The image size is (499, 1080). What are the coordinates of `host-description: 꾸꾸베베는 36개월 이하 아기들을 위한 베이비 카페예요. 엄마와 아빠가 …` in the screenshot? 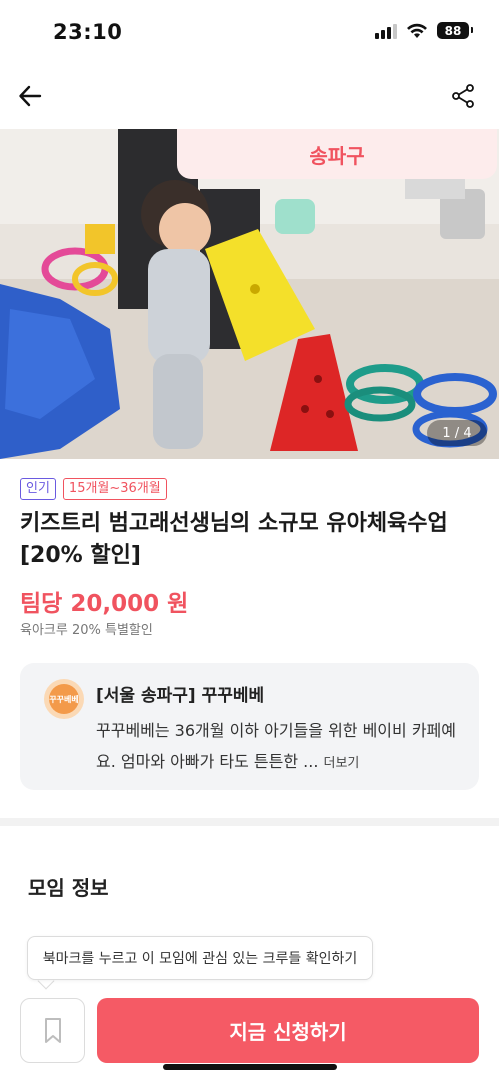 It's located at (281, 747).